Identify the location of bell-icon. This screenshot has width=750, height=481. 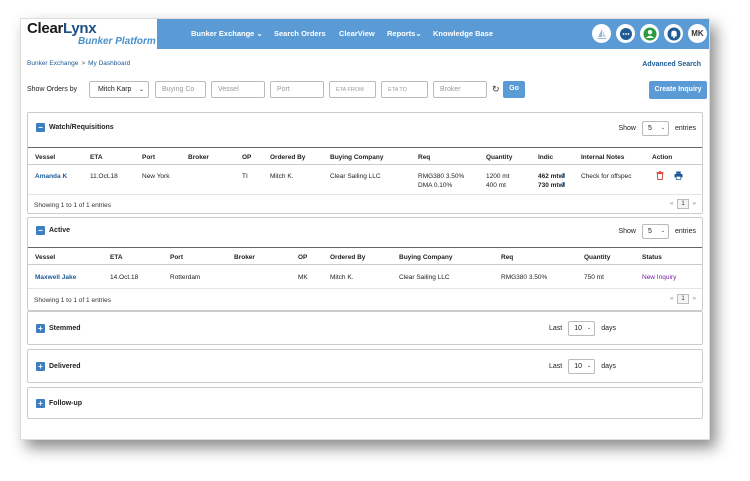
(673, 33).